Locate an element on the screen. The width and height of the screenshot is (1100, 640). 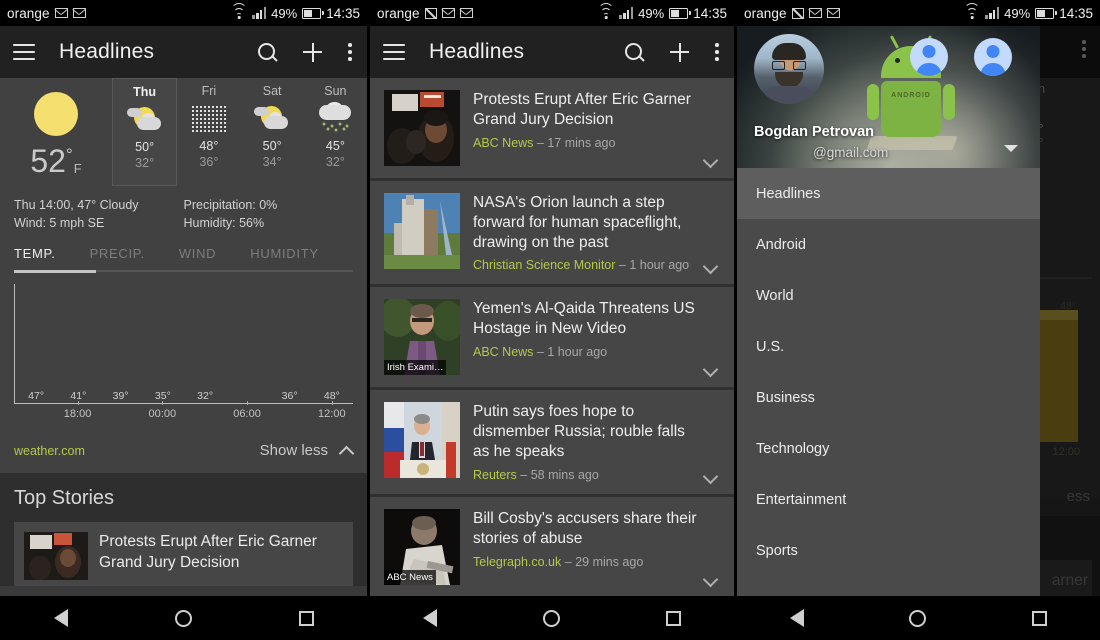
news-time: 29 mins ago is located at coordinates (609, 561).